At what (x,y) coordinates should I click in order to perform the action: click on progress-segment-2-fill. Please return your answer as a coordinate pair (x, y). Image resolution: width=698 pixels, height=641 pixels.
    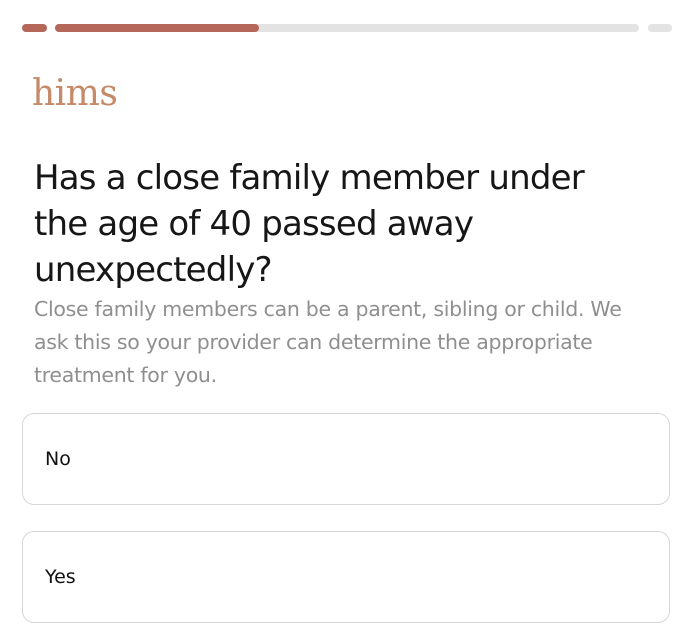
    Looking at the image, I should click on (157, 28).